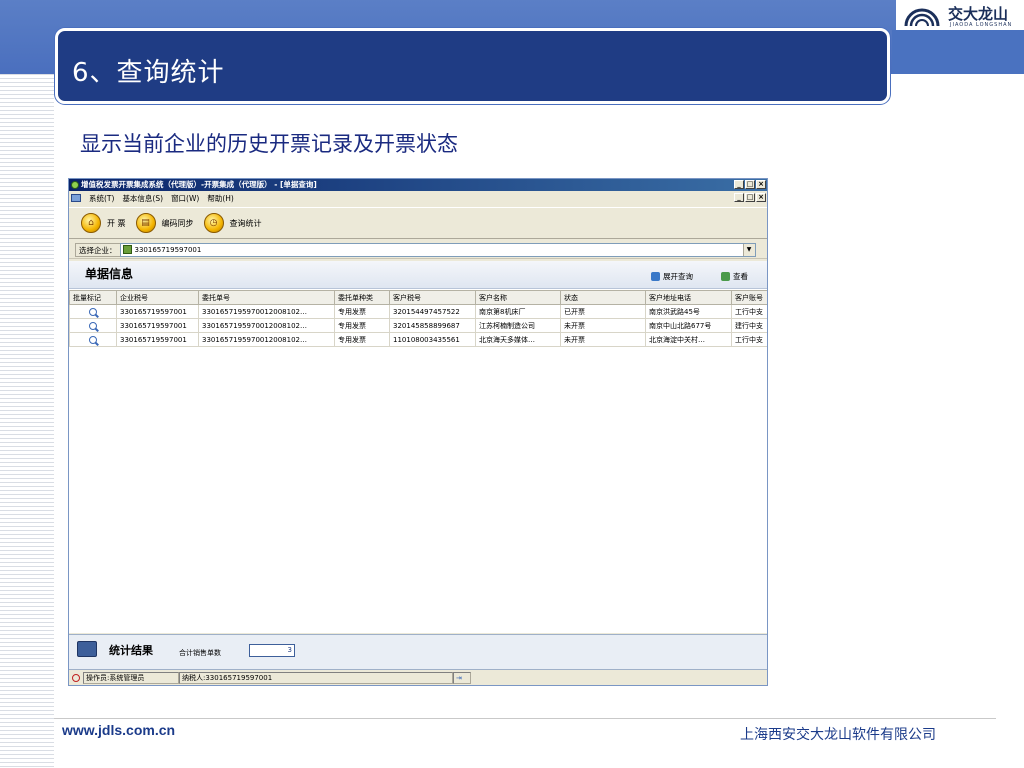 The height and width of the screenshot is (768, 1024). What do you see at coordinates (748, 249) in the screenshot?
I see `chevron-down-icon: ▼` at bounding box center [748, 249].